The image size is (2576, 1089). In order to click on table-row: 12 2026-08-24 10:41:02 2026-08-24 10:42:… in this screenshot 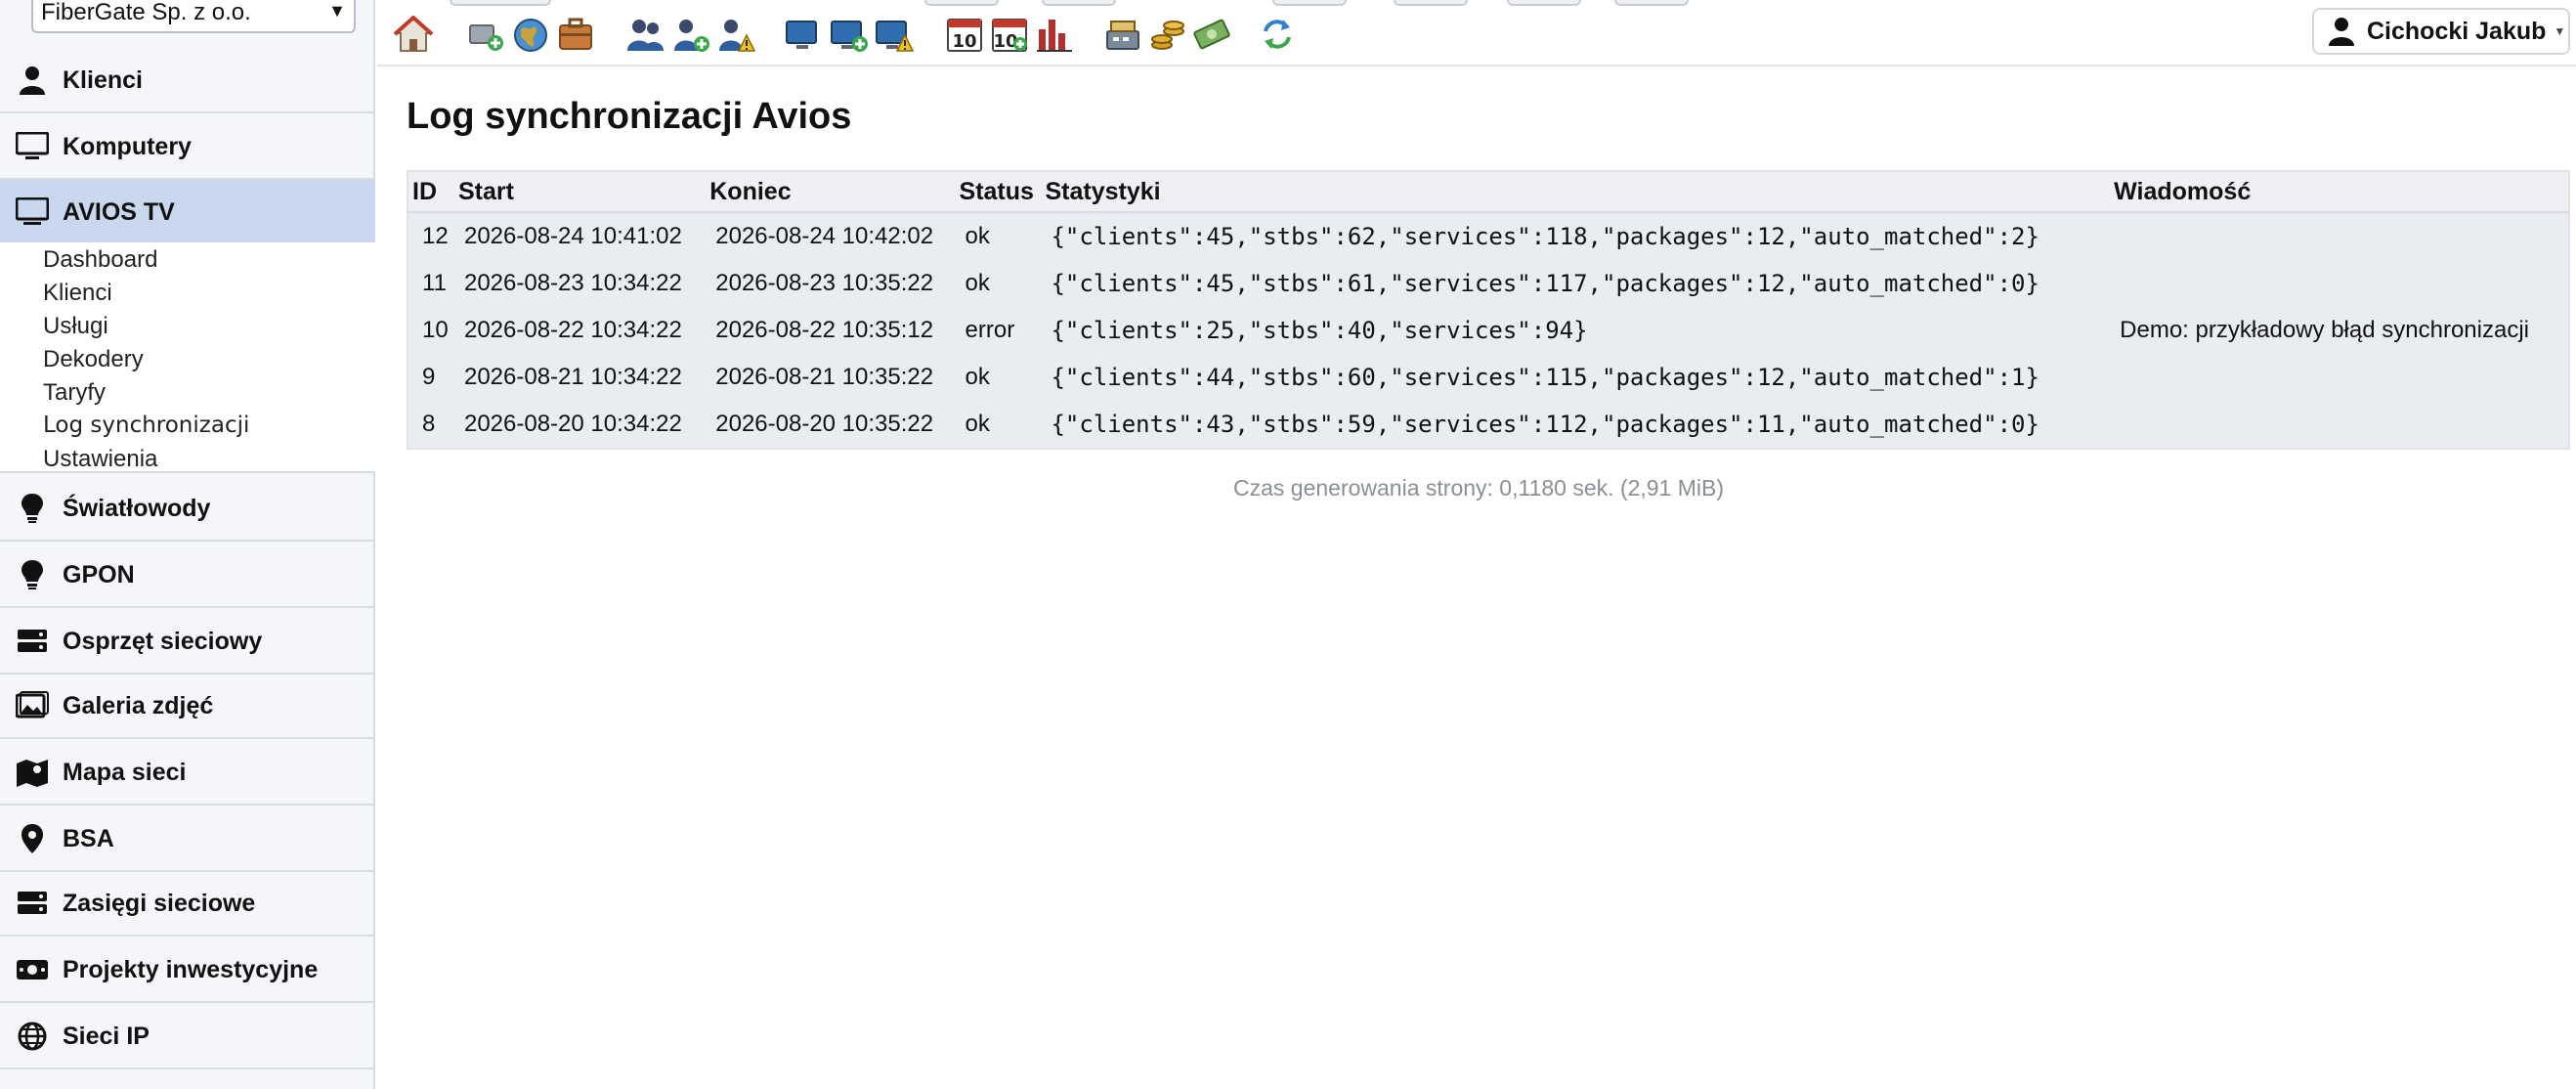, I will do `click(1489, 236)`.